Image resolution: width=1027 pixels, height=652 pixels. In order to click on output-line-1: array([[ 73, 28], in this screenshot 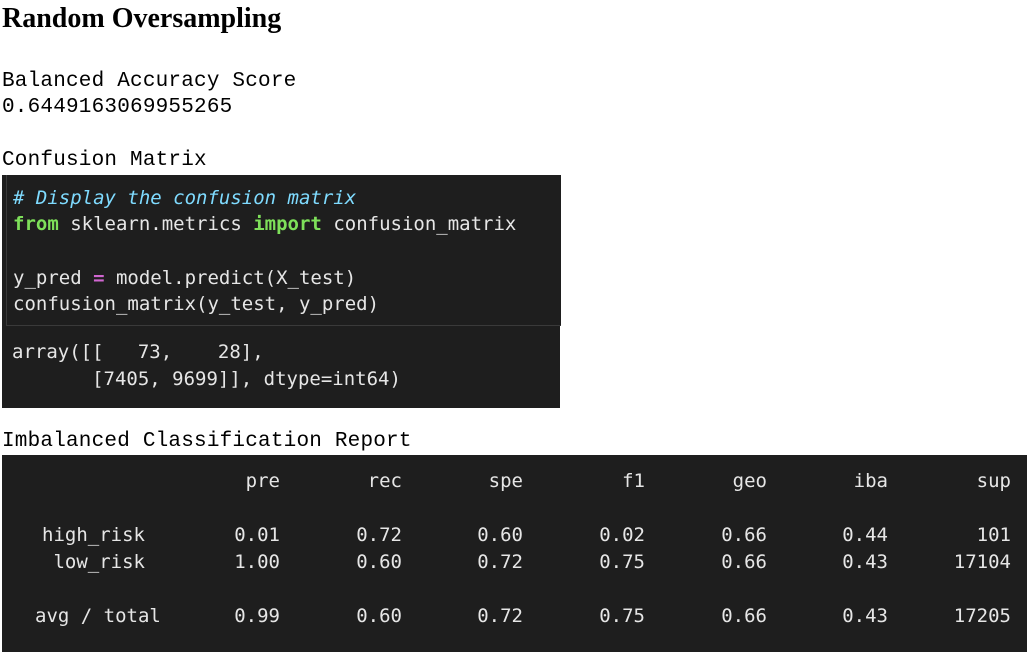, I will do `click(138, 352)`.